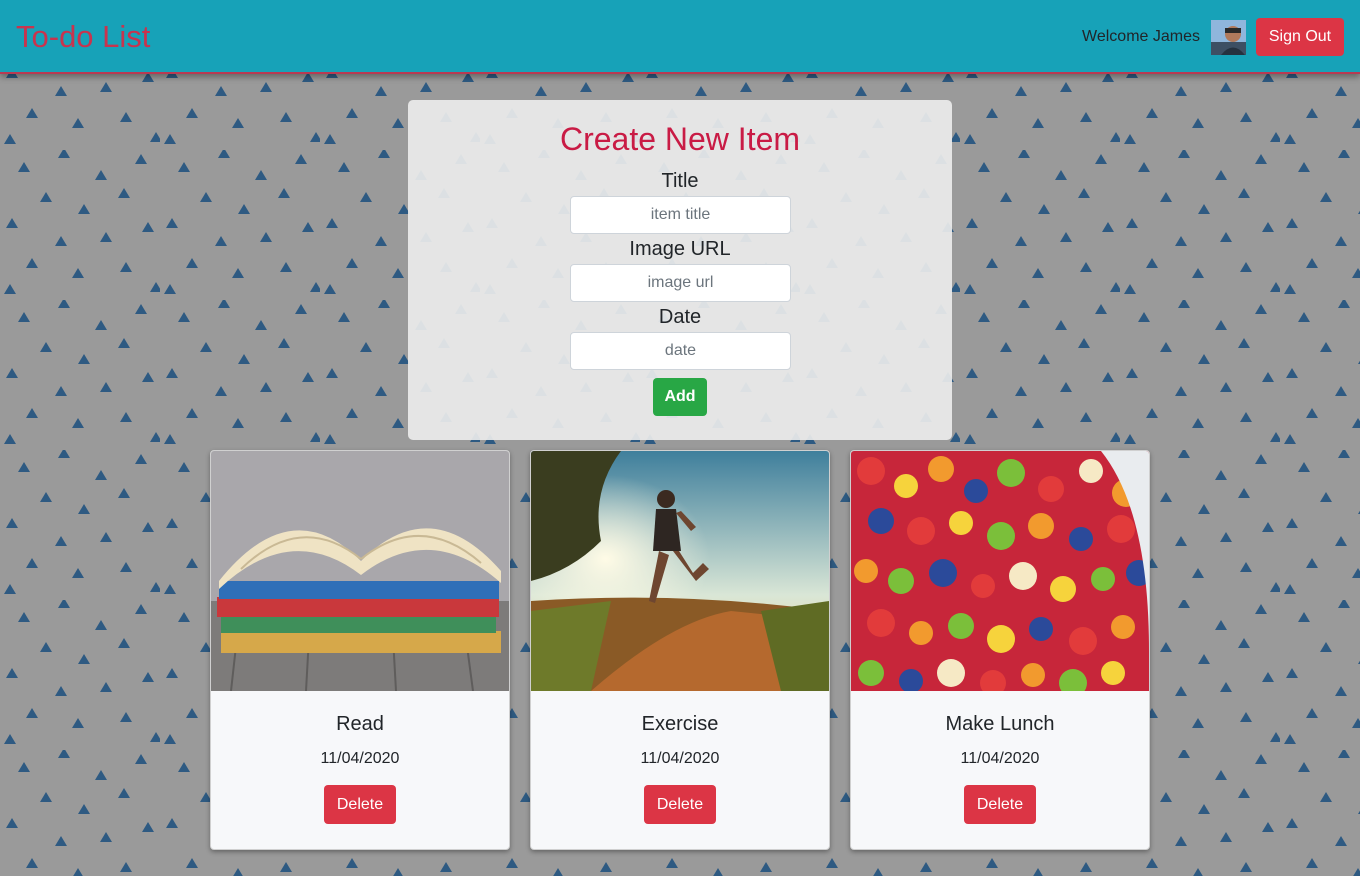 The height and width of the screenshot is (876, 1360). What do you see at coordinates (680, 283) in the screenshot?
I see `image-url-input` at bounding box center [680, 283].